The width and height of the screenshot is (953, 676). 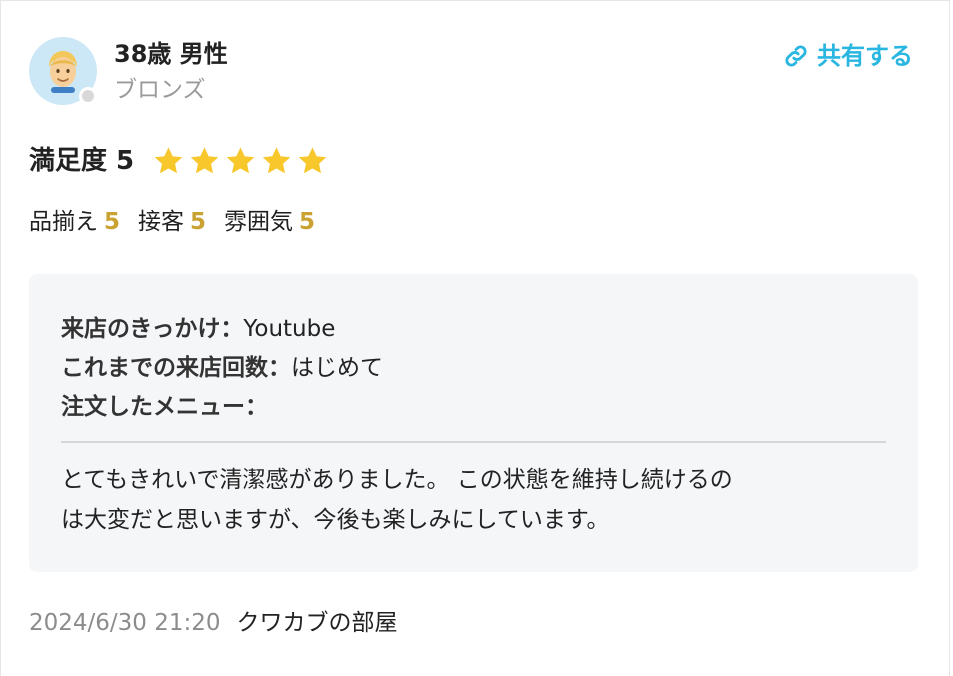 I want to click on ordered-menu-label: 注文したメニュー：, so click(x=164, y=407).